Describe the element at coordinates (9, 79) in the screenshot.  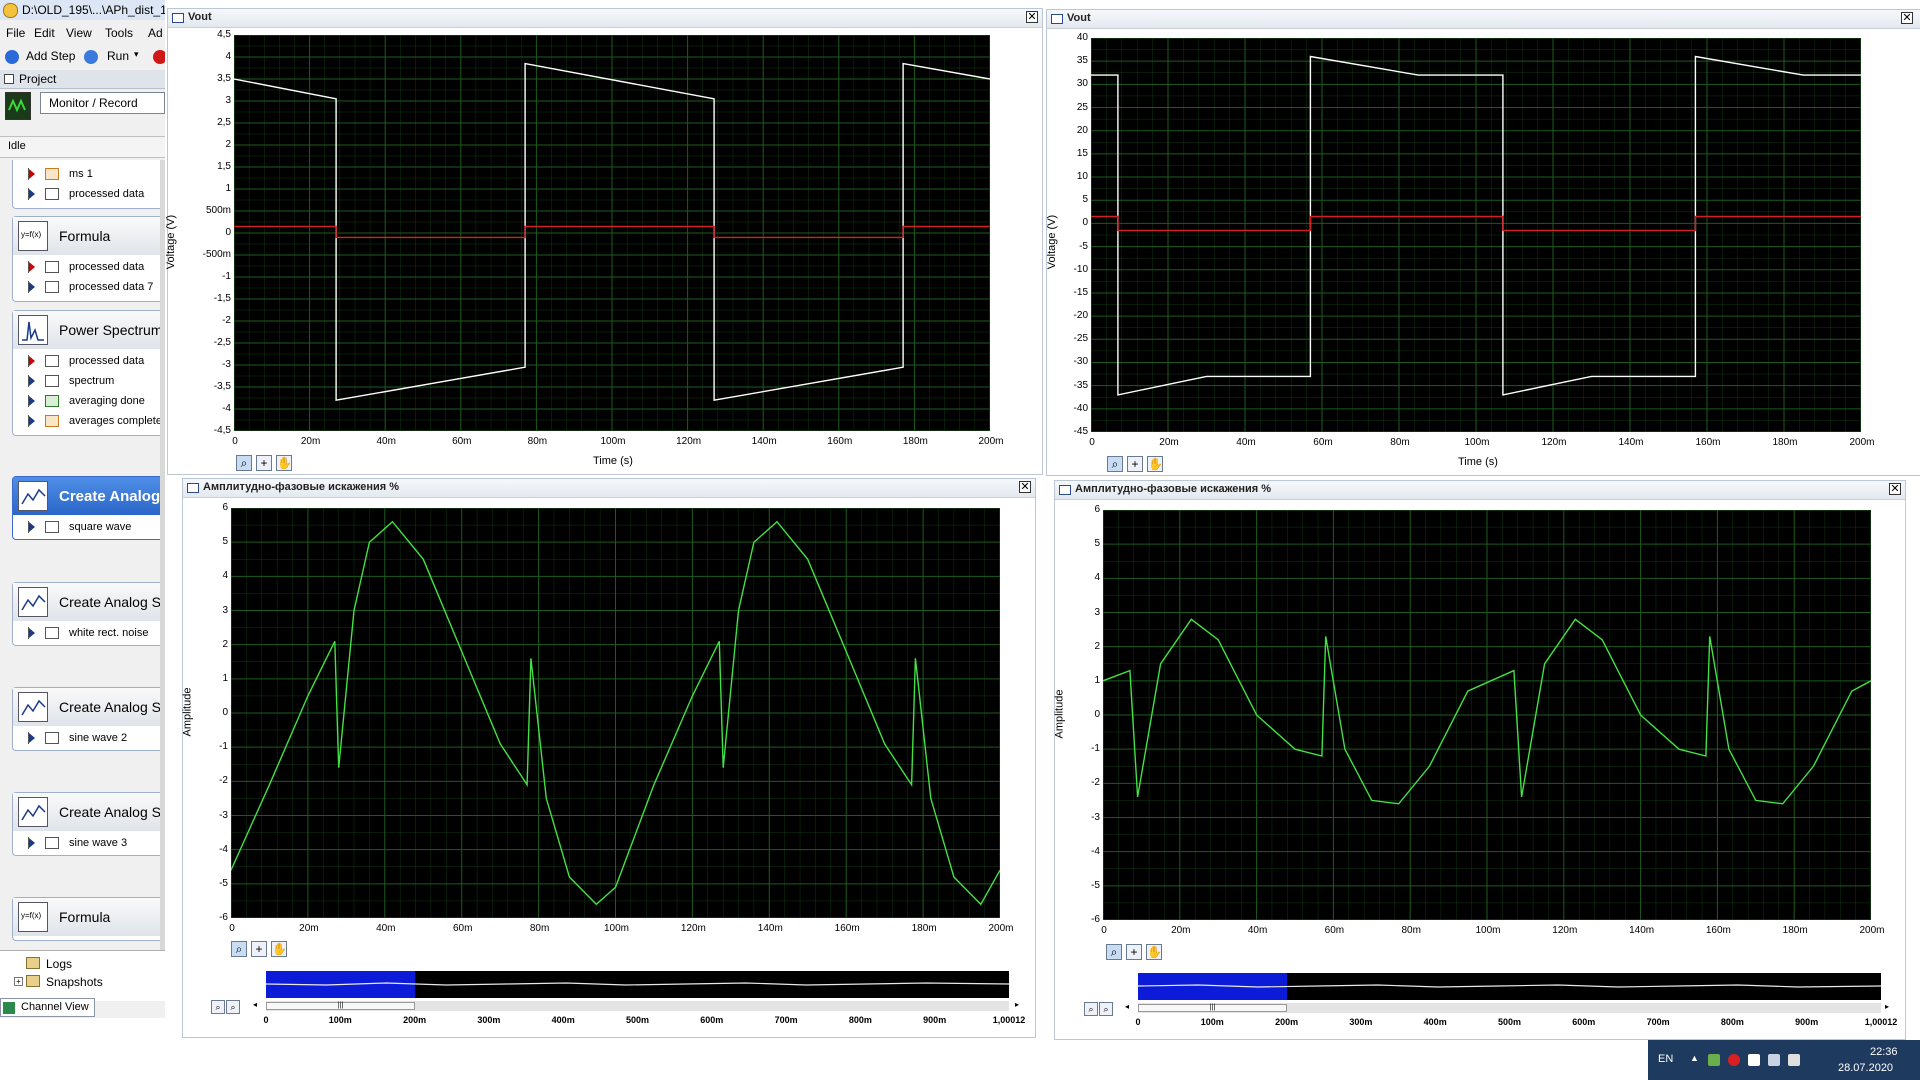
I see `project-icon` at that location.